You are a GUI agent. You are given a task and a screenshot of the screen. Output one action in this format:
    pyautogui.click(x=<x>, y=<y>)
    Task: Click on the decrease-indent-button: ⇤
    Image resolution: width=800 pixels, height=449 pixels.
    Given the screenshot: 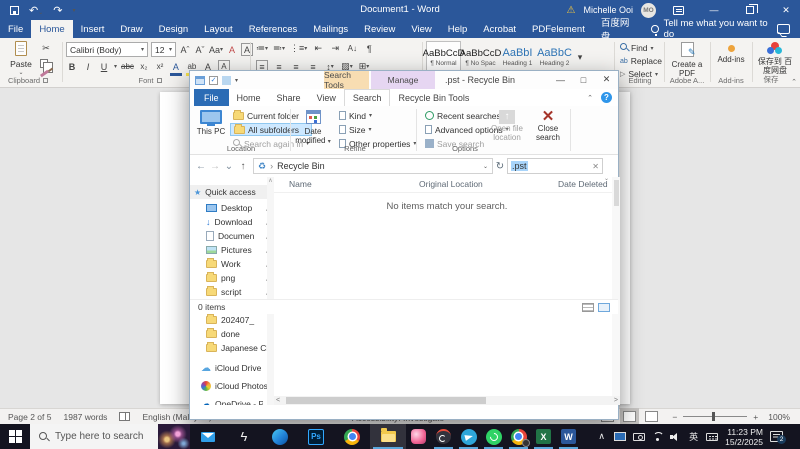 What is the action you would take?
    pyautogui.click(x=318, y=48)
    